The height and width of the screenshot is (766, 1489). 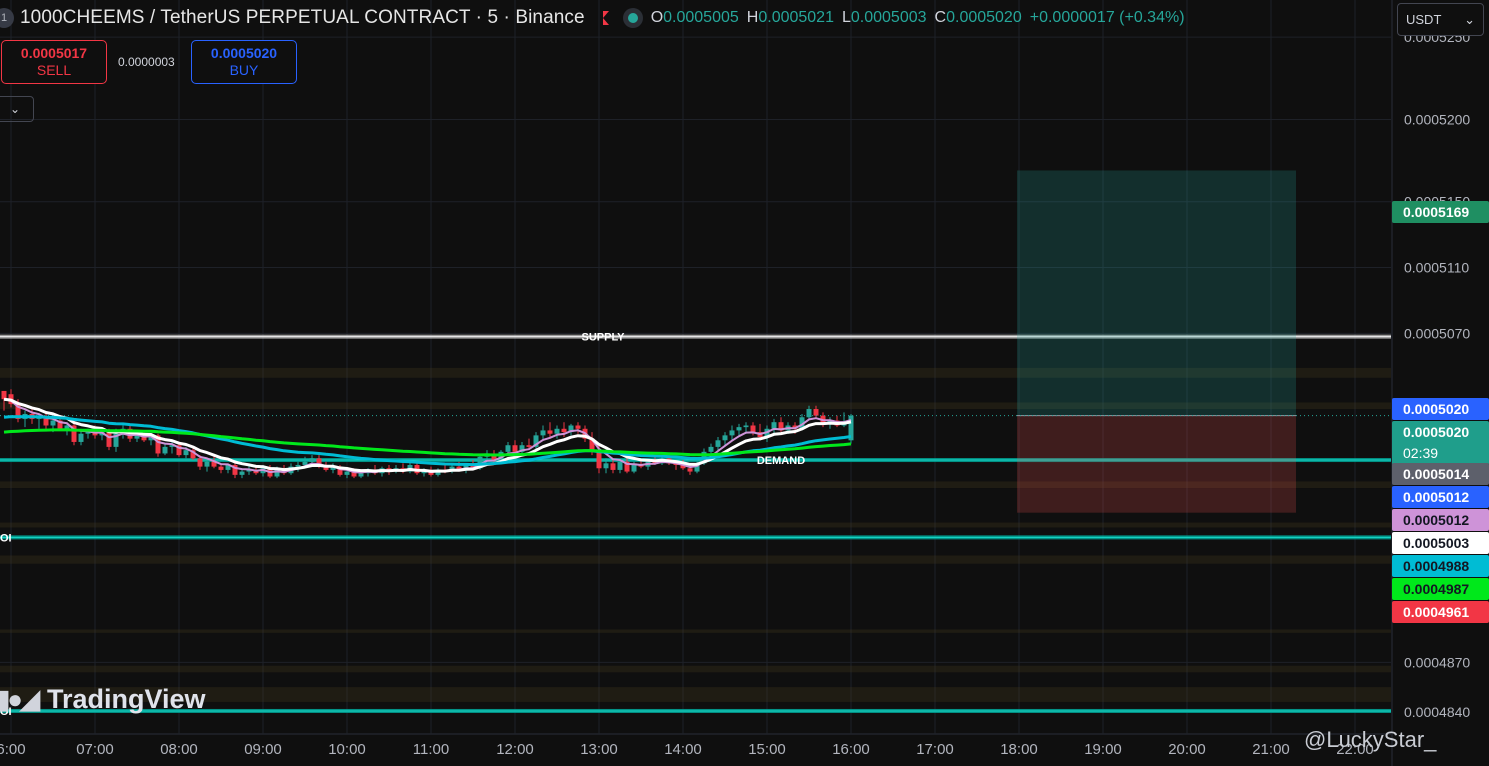 I want to click on price-tag-value: 0.0004988, so click(x=1436, y=566).